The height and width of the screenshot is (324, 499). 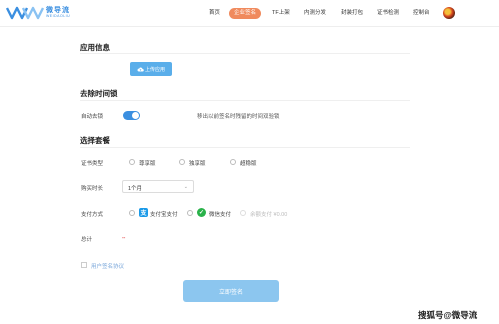 What do you see at coordinates (269, 215) in the screenshot?
I see `pay-balance-label: 余额支付 ¥0.00` at bounding box center [269, 215].